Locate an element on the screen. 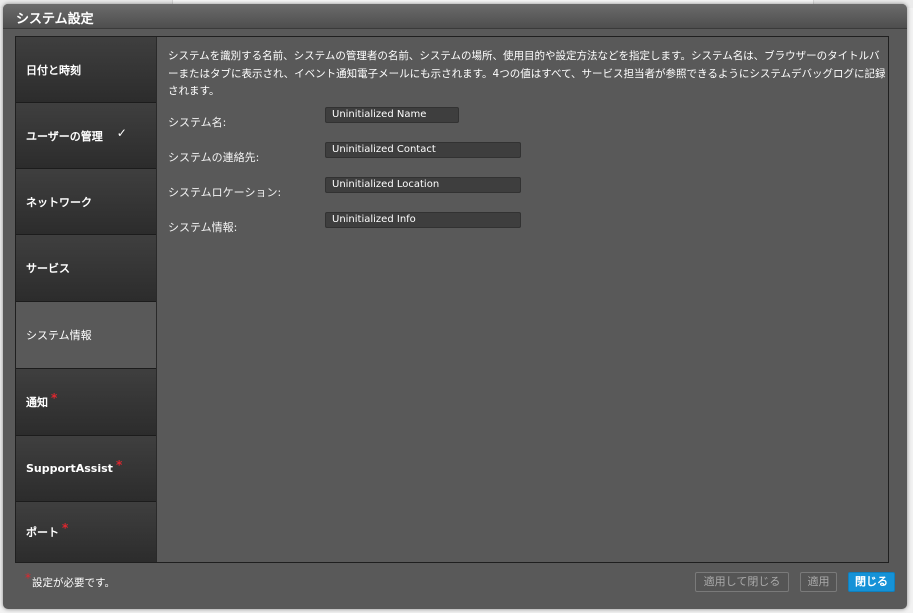 Image resolution: width=913 pixels, height=613 pixels. sidebar-item-label: 通知 is located at coordinates (37, 402).